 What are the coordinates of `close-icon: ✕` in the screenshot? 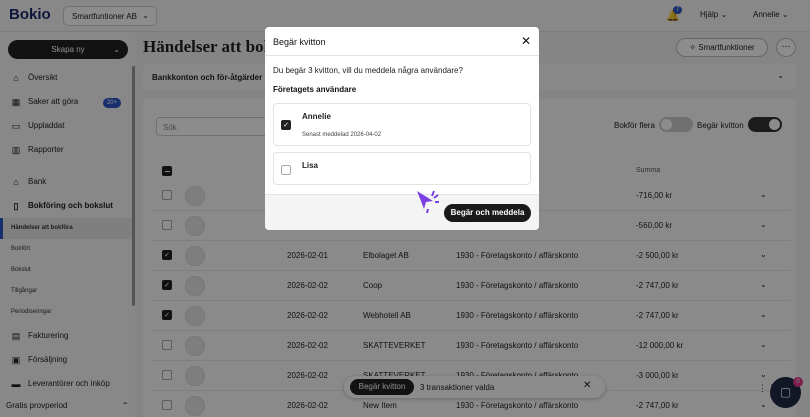 It's located at (526, 41).